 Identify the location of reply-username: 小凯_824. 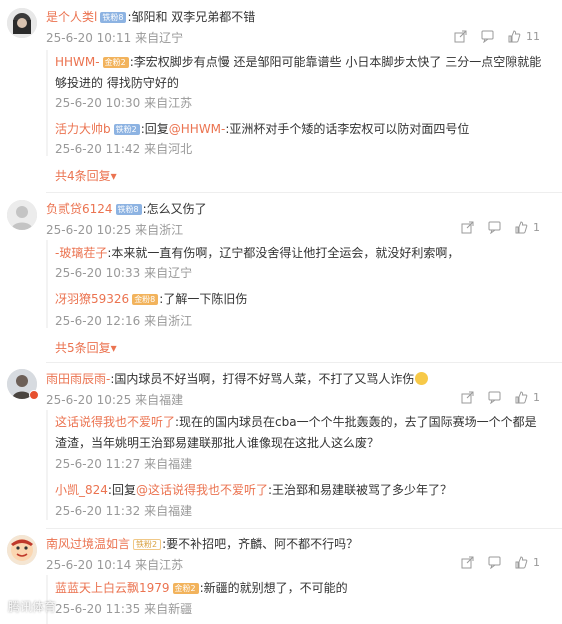
(81, 490).